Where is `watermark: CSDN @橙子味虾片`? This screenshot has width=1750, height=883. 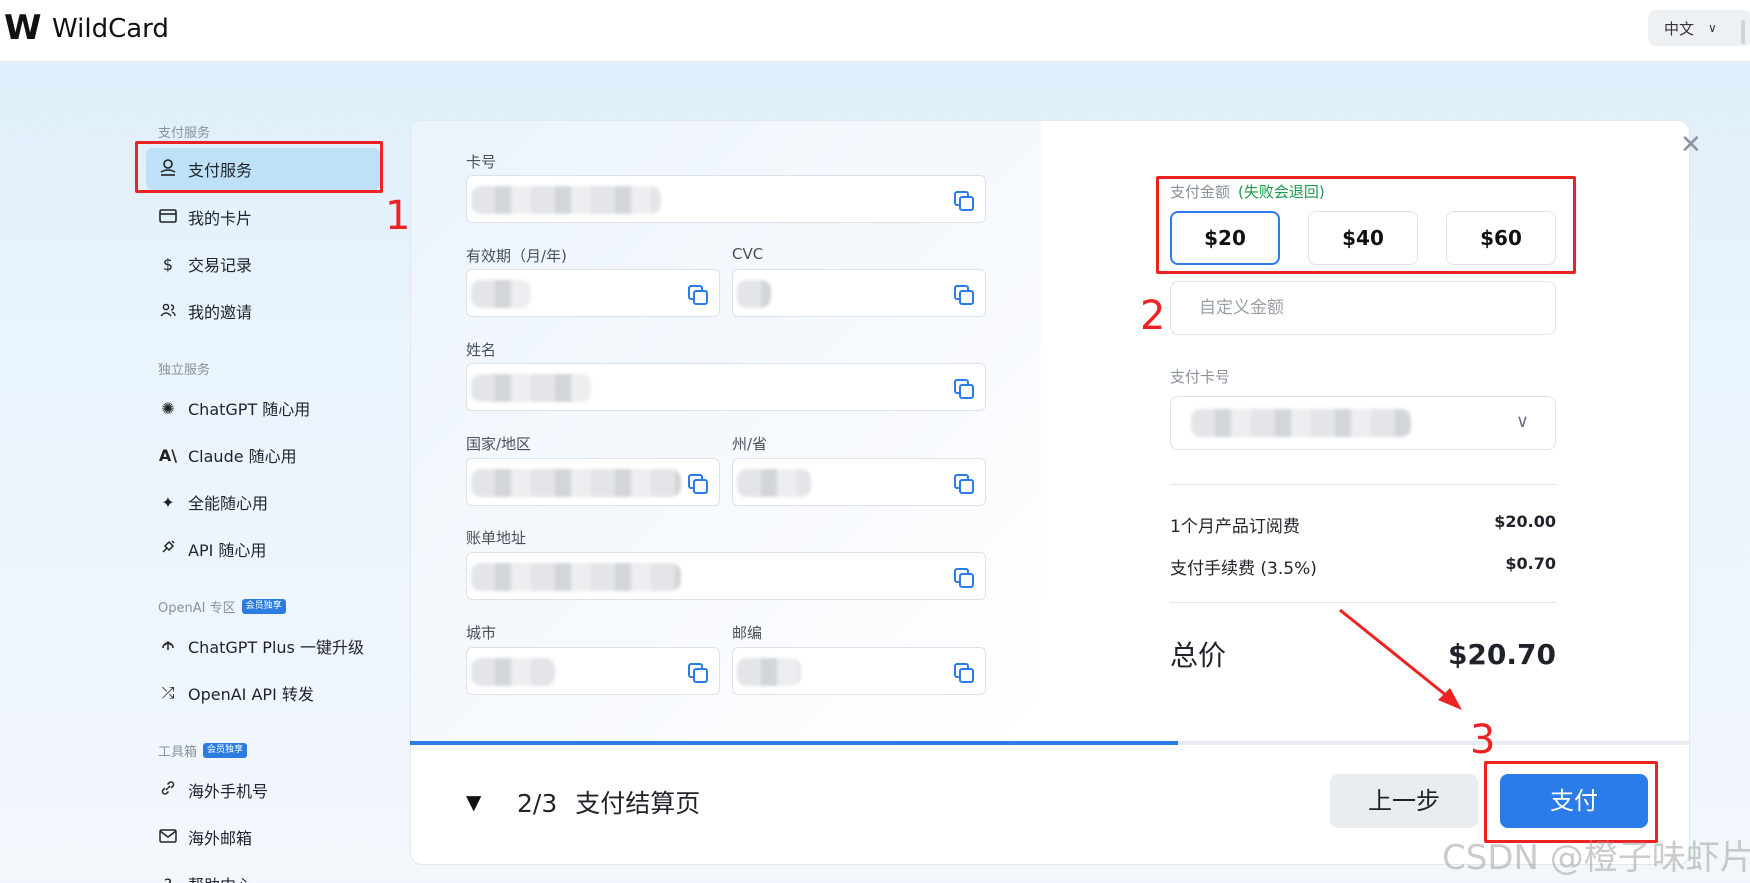
watermark: CSDN @橙子味虾片 is located at coordinates (1596, 858).